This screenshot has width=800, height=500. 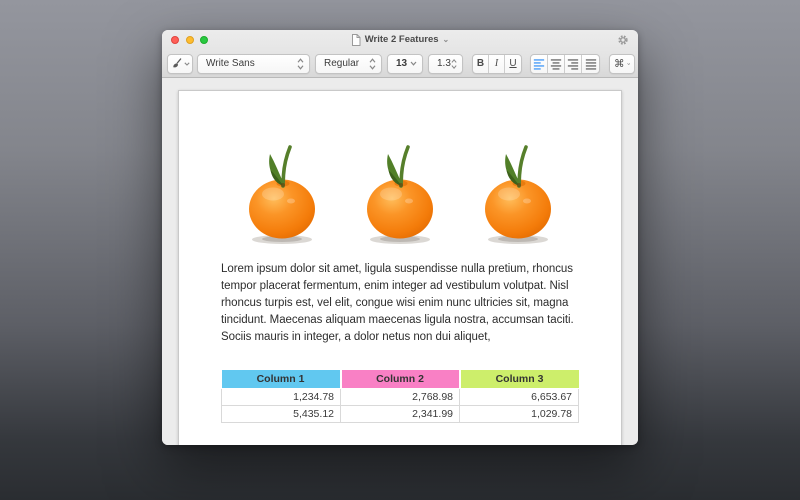 I want to click on window-title: Write 2 Features, so click(x=401, y=39).